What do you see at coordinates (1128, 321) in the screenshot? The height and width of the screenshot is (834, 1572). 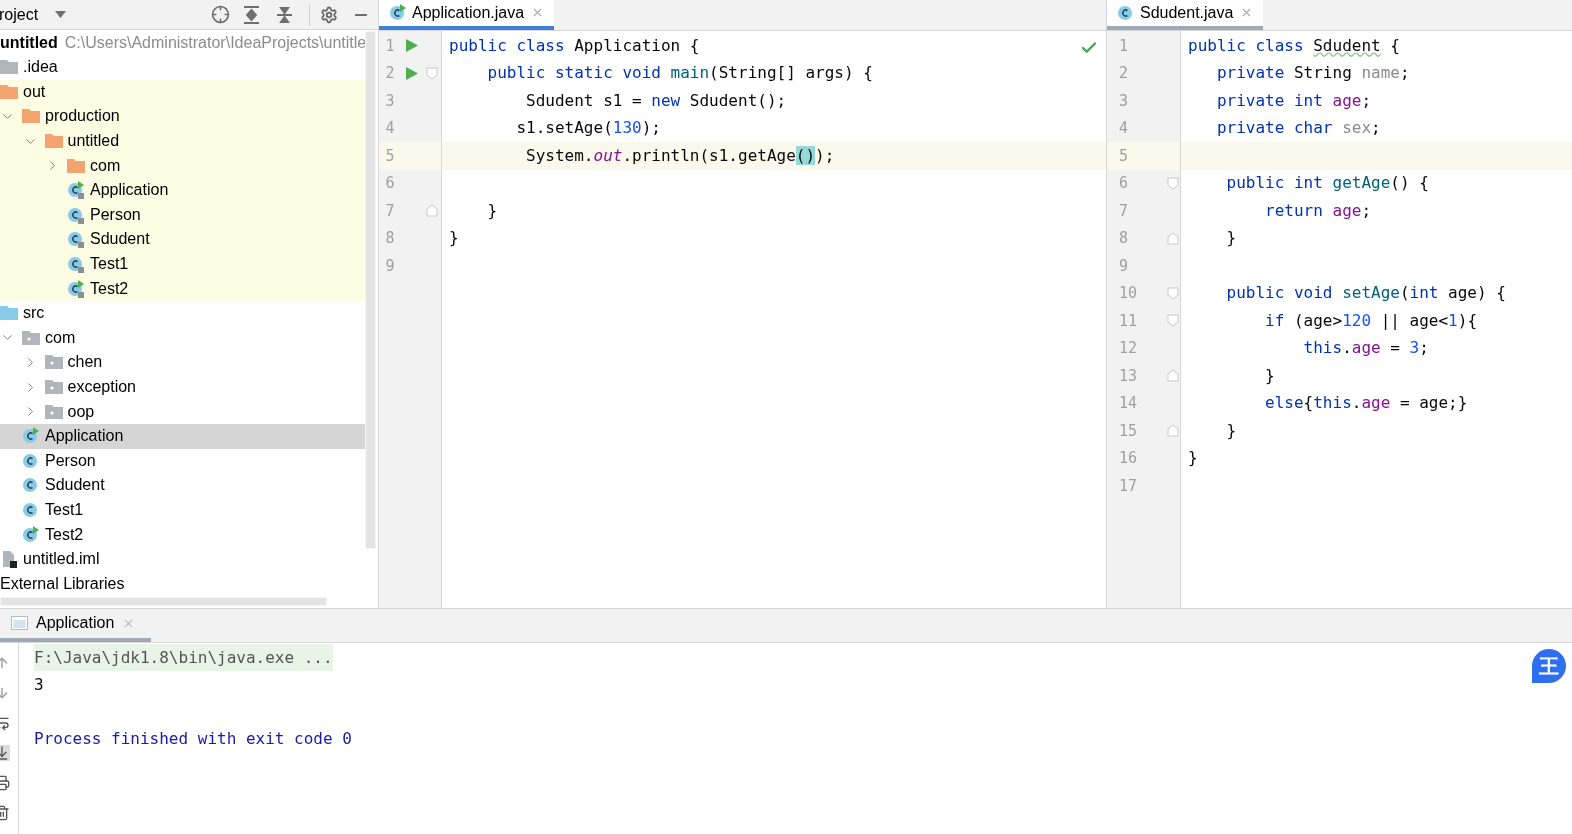 I see `line-number: 11` at bounding box center [1128, 321].